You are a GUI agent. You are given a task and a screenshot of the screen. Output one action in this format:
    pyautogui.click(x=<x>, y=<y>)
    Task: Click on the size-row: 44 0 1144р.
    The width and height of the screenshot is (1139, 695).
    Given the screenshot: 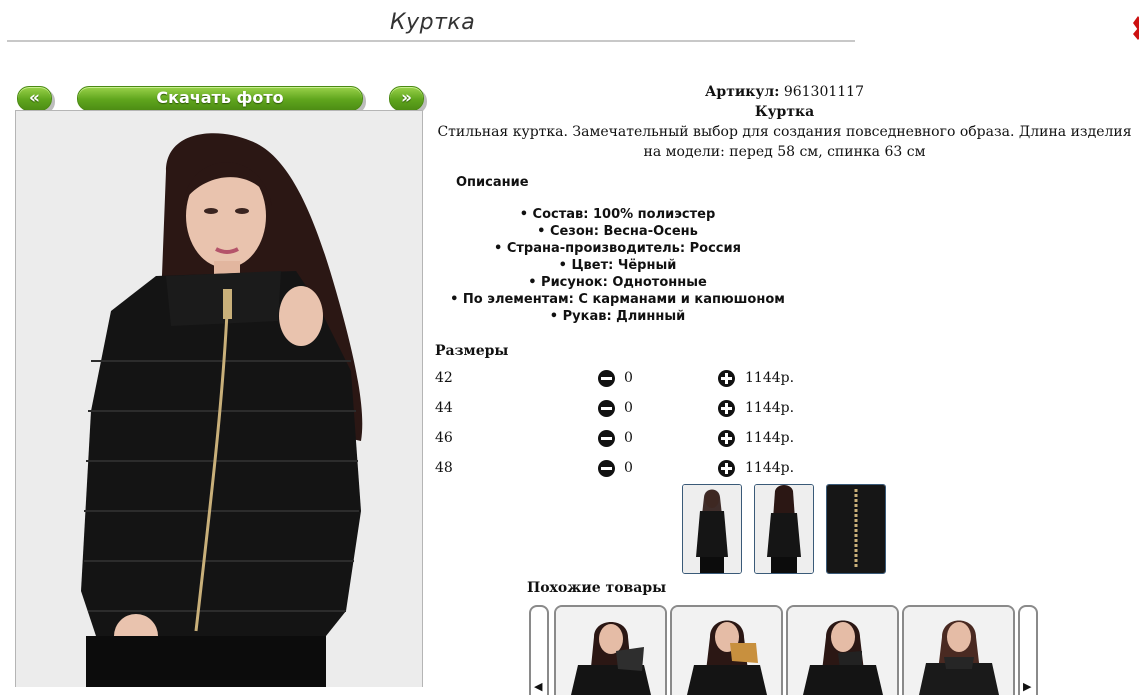 What is the action you would take?
    pyautogui.click(x=635, y=409)
    